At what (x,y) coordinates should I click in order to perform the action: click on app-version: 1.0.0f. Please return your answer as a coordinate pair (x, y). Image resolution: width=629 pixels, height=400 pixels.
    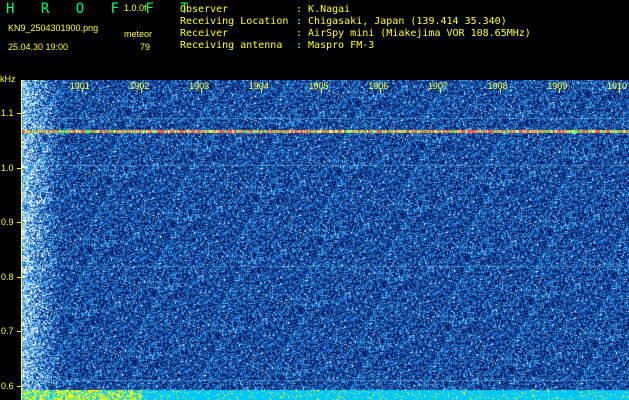
    Looking at the image, I should click on (135, 8).